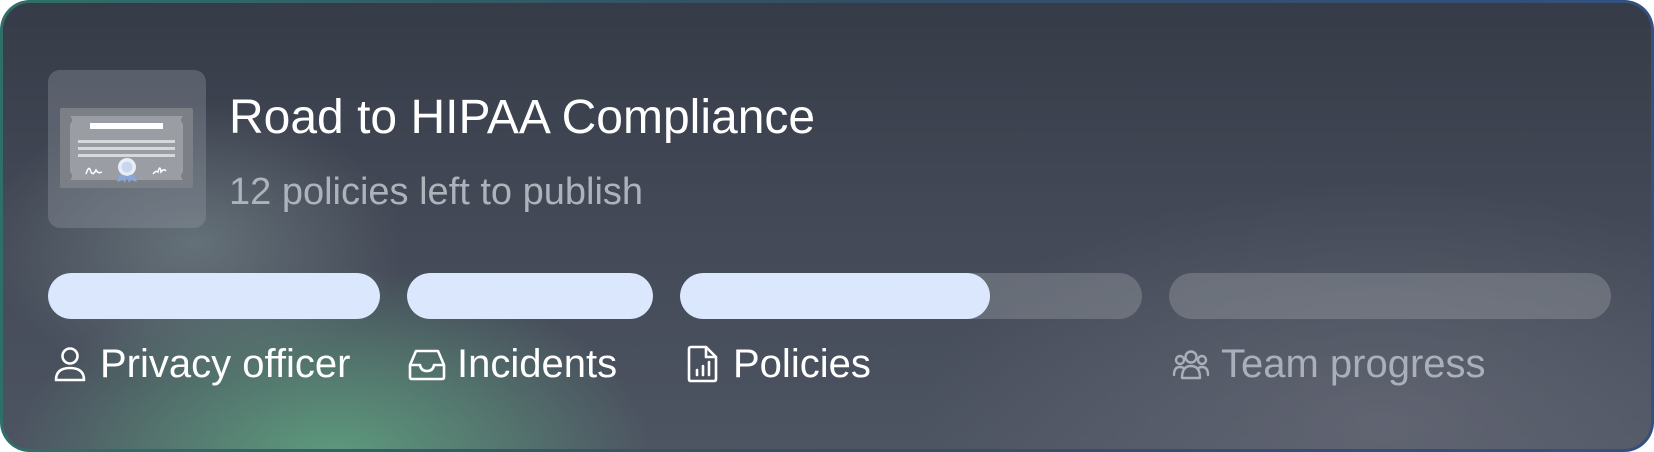 This screenshot has height=452, width=1654. I want to click on team-users-icon, so click(1191, 365).